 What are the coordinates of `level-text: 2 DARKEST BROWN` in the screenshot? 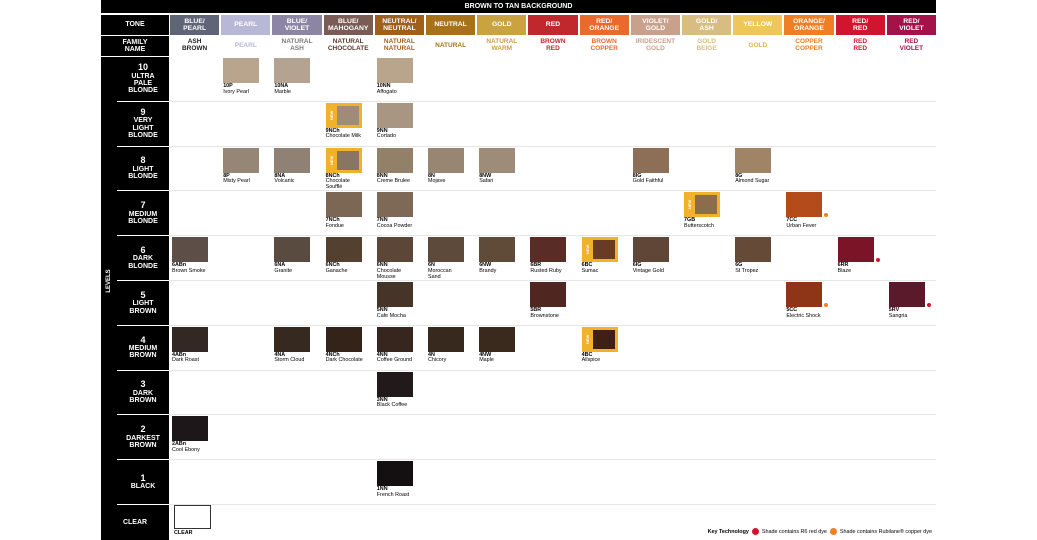 It's located at (143, 436).